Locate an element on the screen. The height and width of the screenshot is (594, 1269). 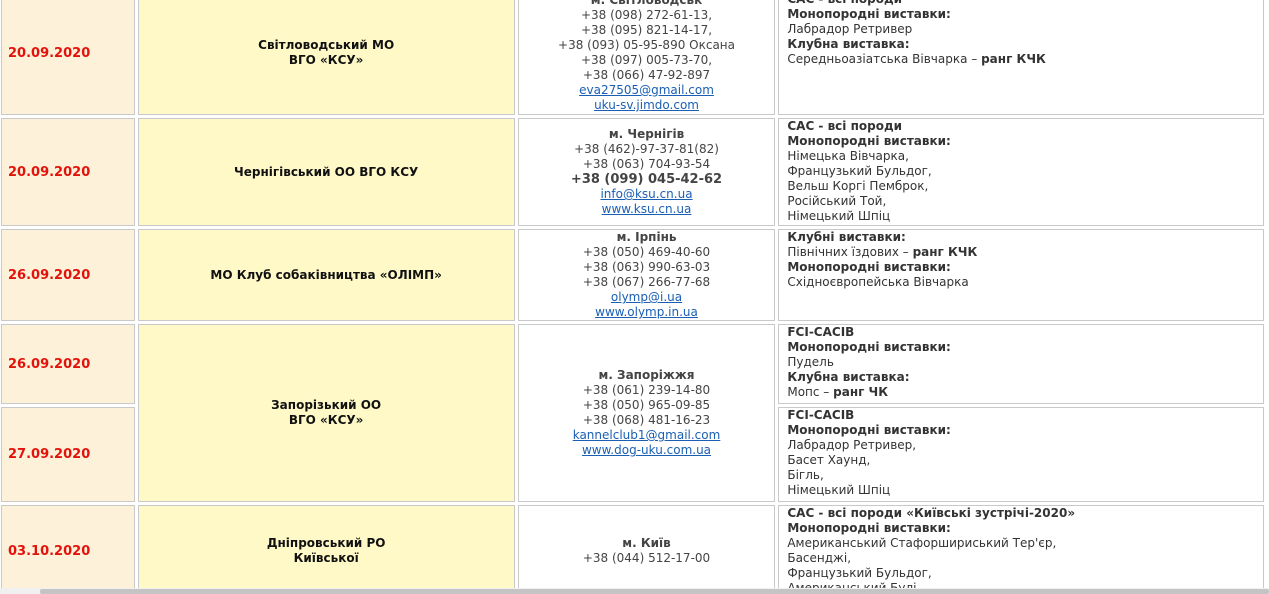
contact-city: м. Ірпінь is located at coordinates (646, 237).